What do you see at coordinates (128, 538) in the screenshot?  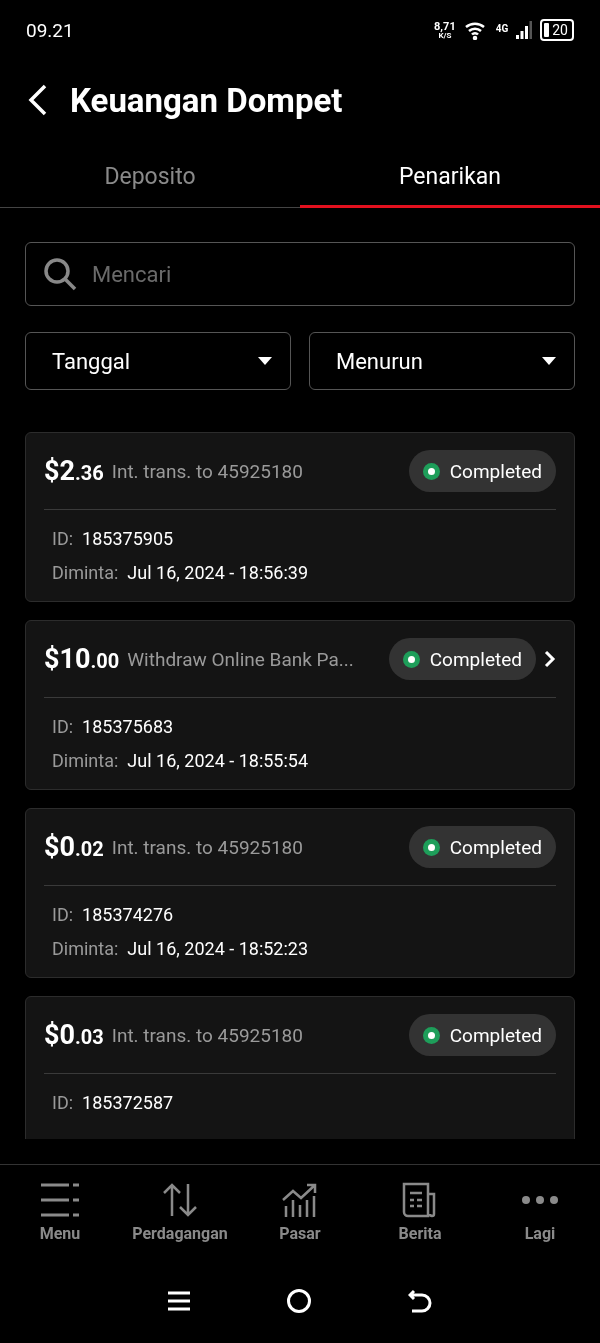 I see `transaction-id: 185375905` at bounding box center [128, 538].